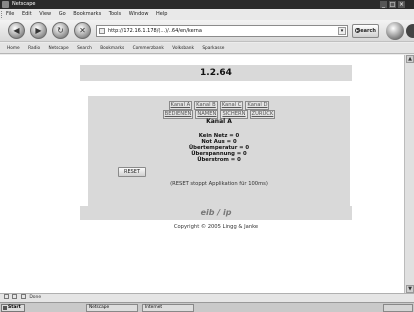  I want to click on taskbar-item-internet: Internet, so click(168, 308).